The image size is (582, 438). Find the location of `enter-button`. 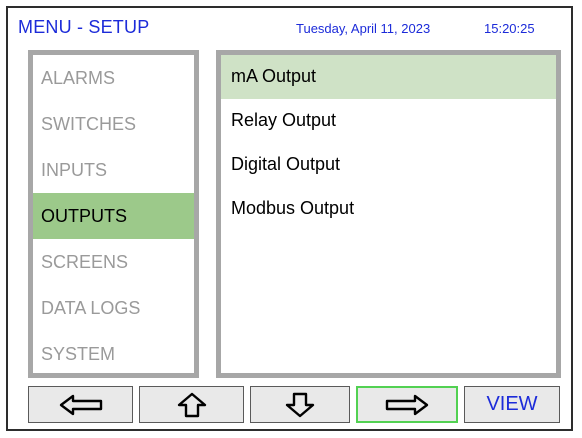

enter-button is located at coordinates (407, 404).